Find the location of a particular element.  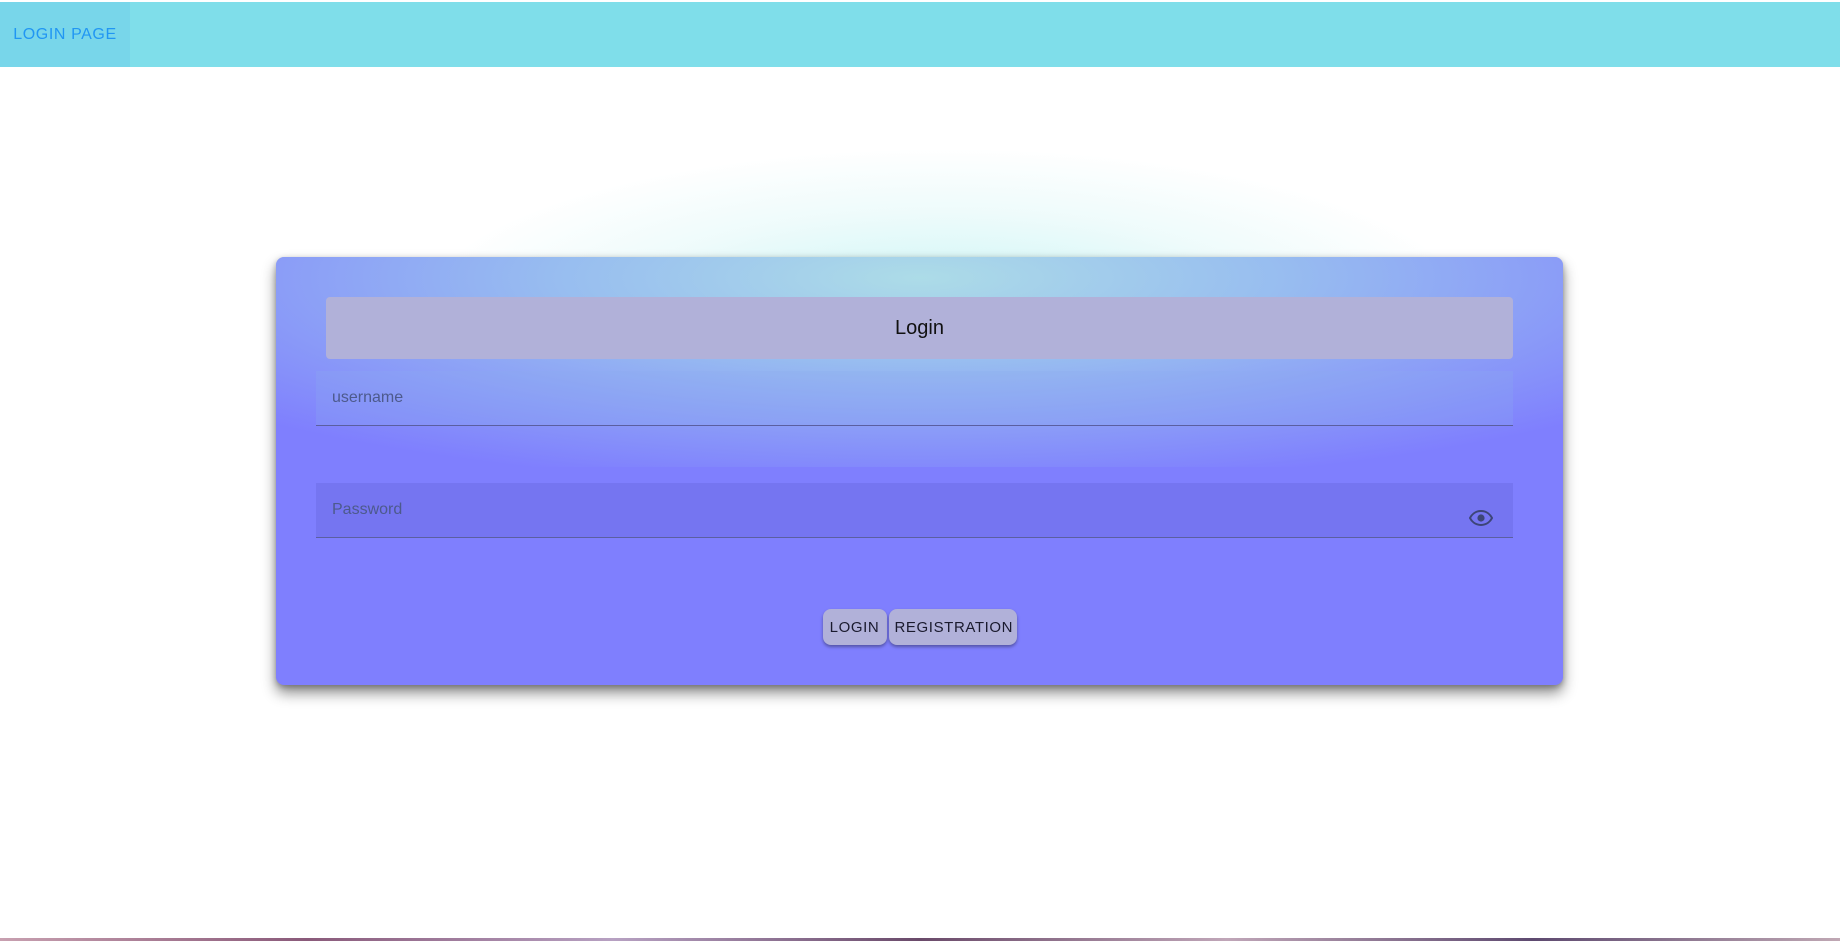

card-title: Login is located at coordinates (919, 328).